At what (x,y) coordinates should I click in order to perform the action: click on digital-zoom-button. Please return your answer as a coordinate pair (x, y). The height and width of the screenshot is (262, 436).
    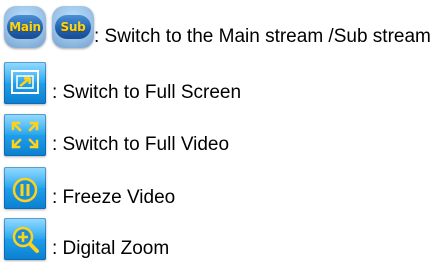
    Looking at the image, I should click on (25, 239).